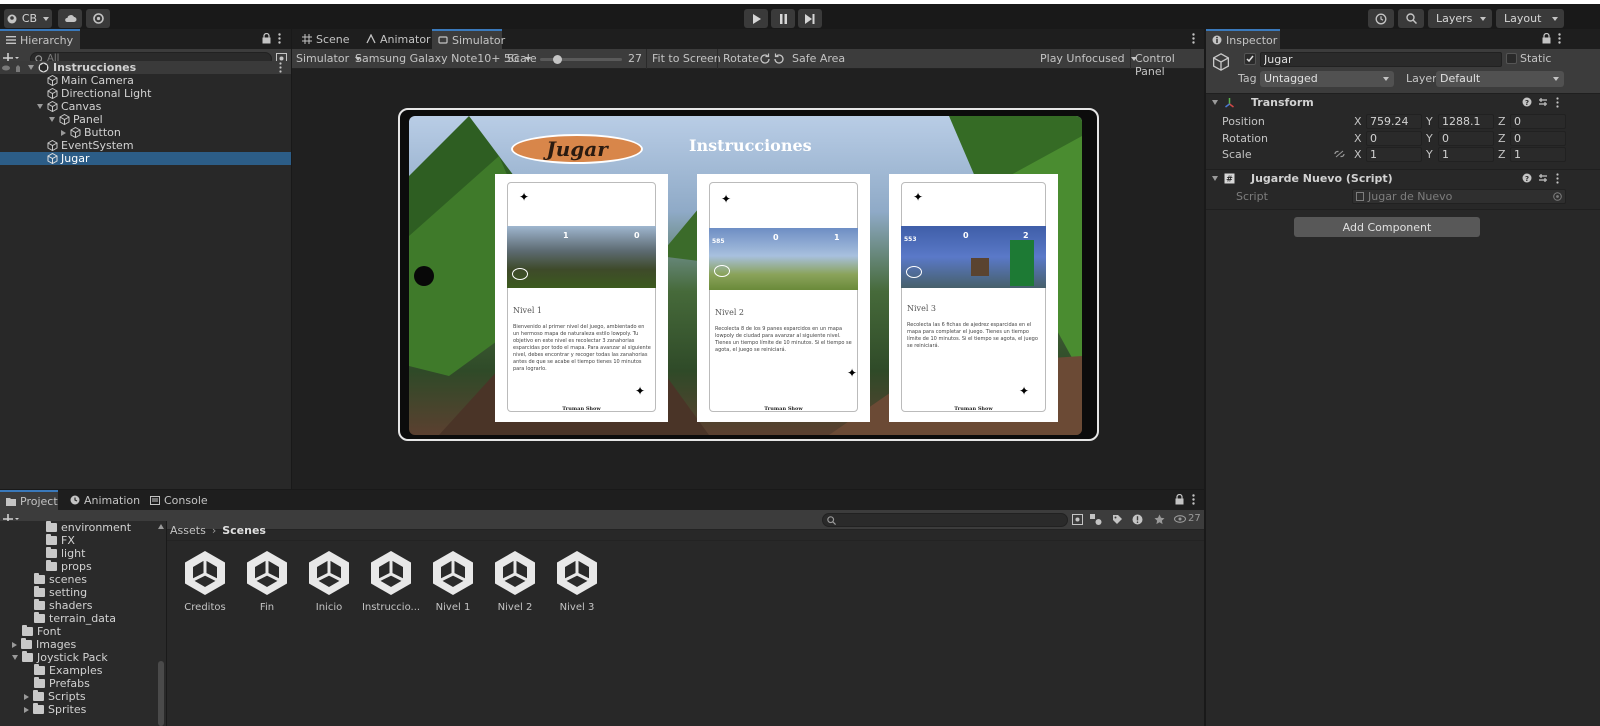  Describe the element at coordinates (1381, 18) in the screenshot. I see `history-button` at that location.